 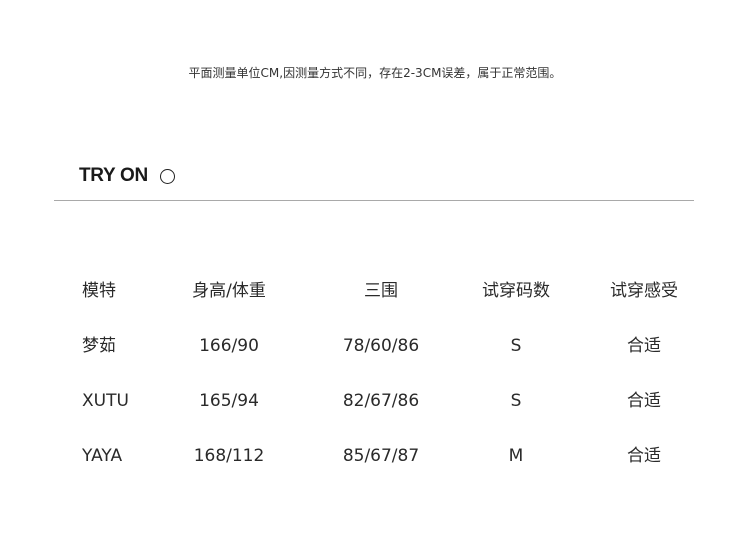 I want to click on cell-height-weight: 166/90, so click(x=229, y=346).